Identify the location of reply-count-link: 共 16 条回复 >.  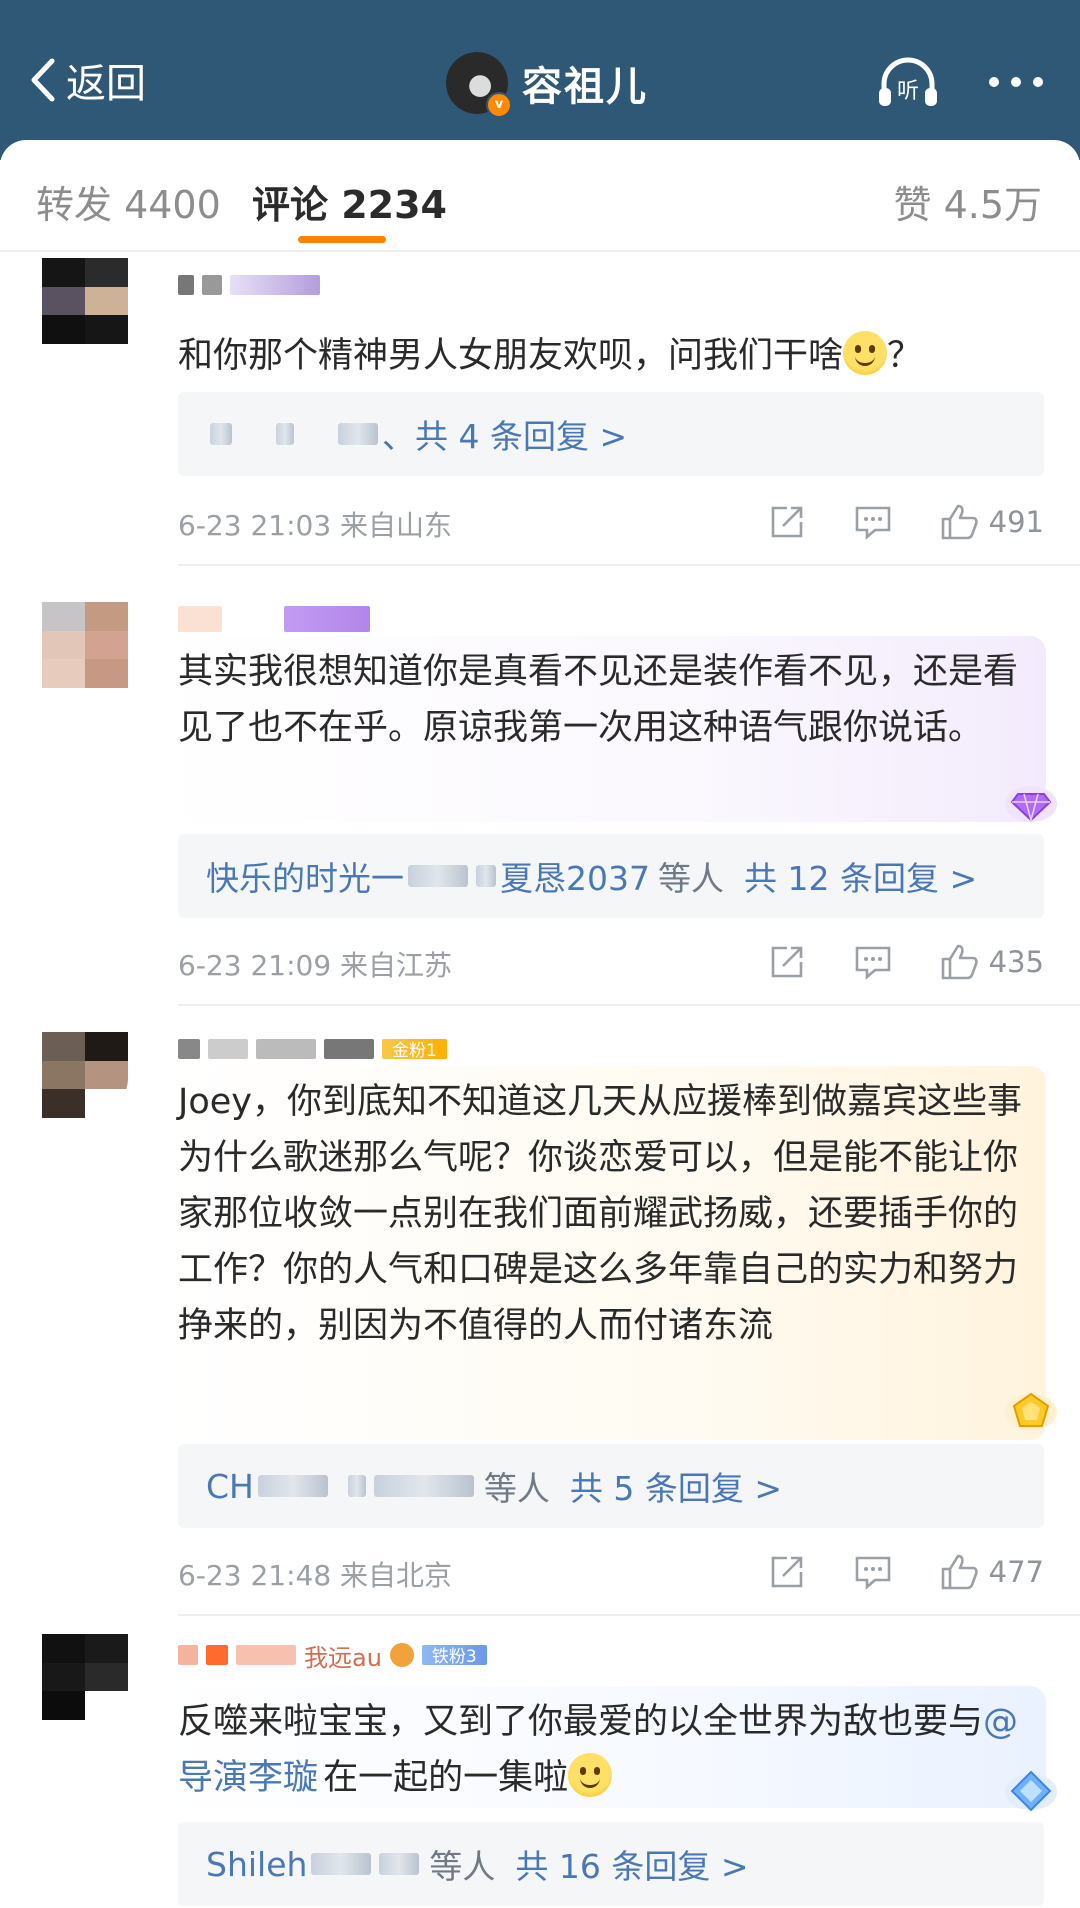
(631, 1864).